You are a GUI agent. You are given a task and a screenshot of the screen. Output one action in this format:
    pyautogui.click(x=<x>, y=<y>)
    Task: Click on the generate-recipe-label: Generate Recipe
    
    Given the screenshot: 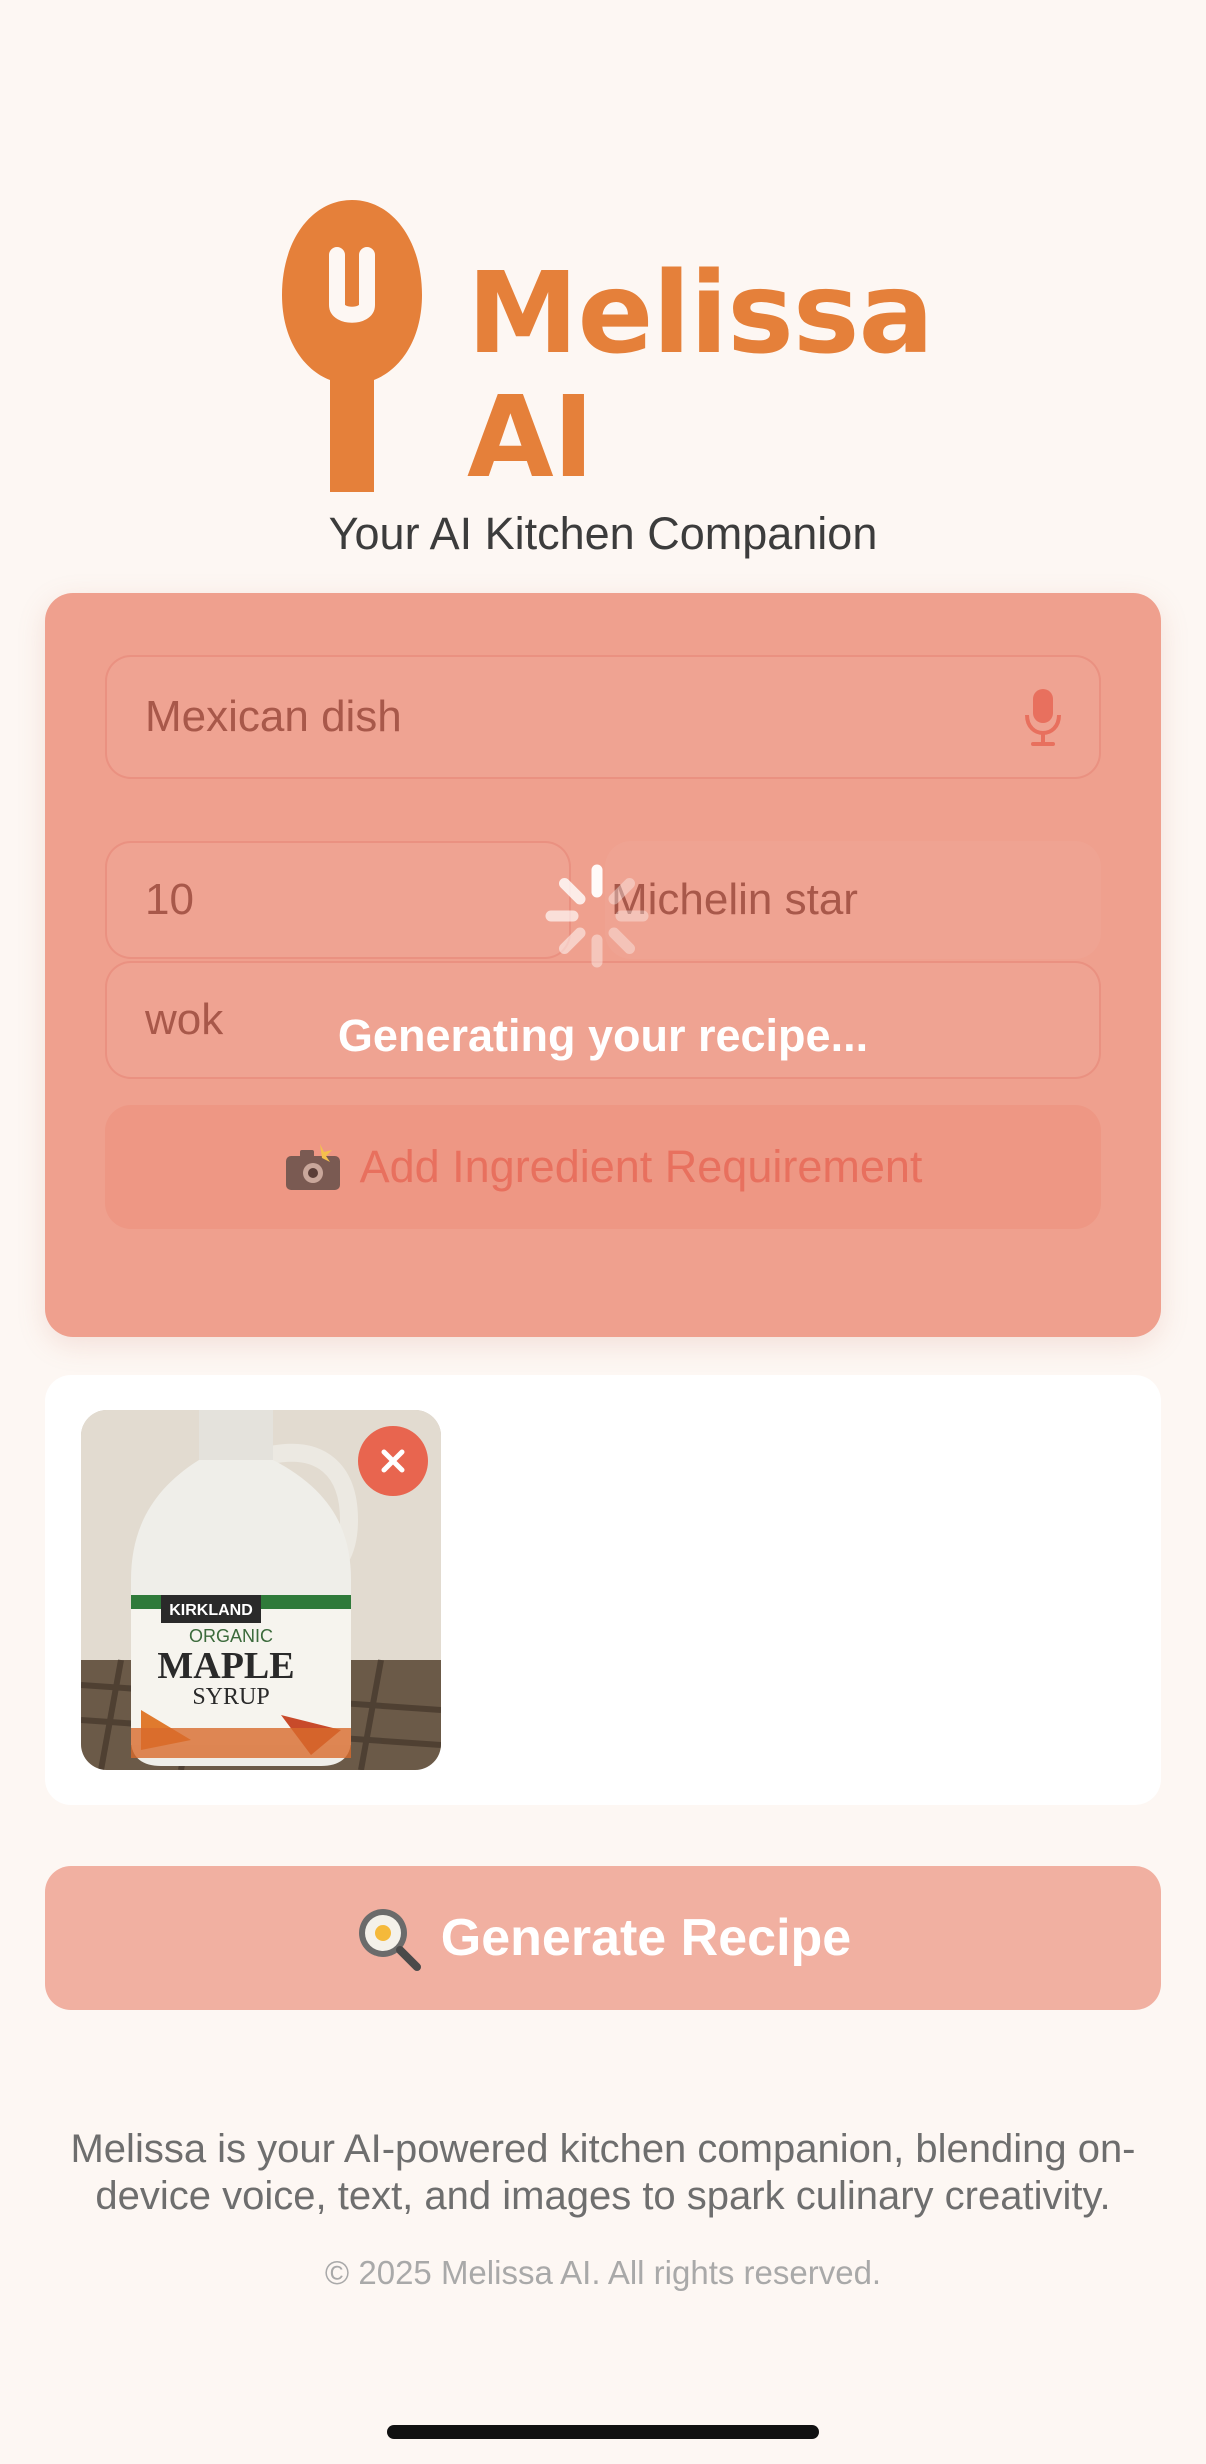 What is the action you would take?
    pyautogui.click(x=646, y=1938)
    